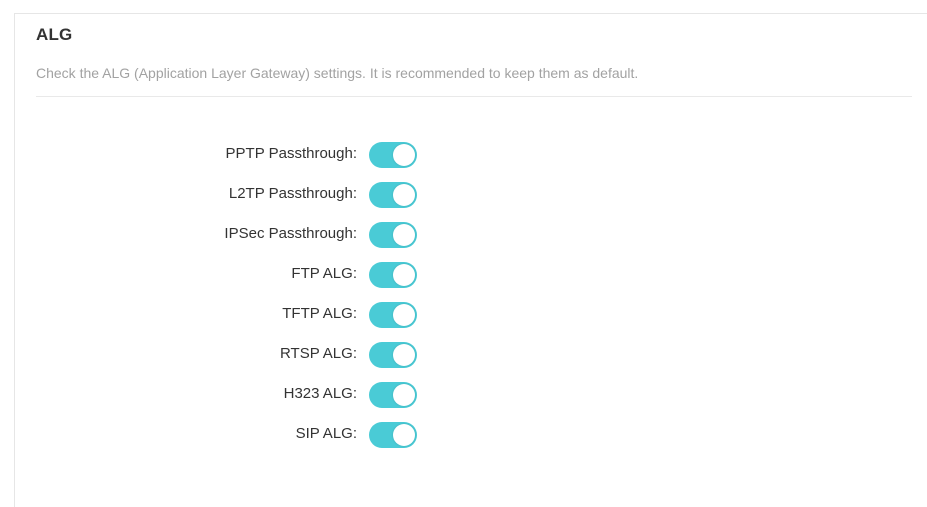 The image size is (927, 507). I want to click on tftp-alg-toggle, so click(393, 315).